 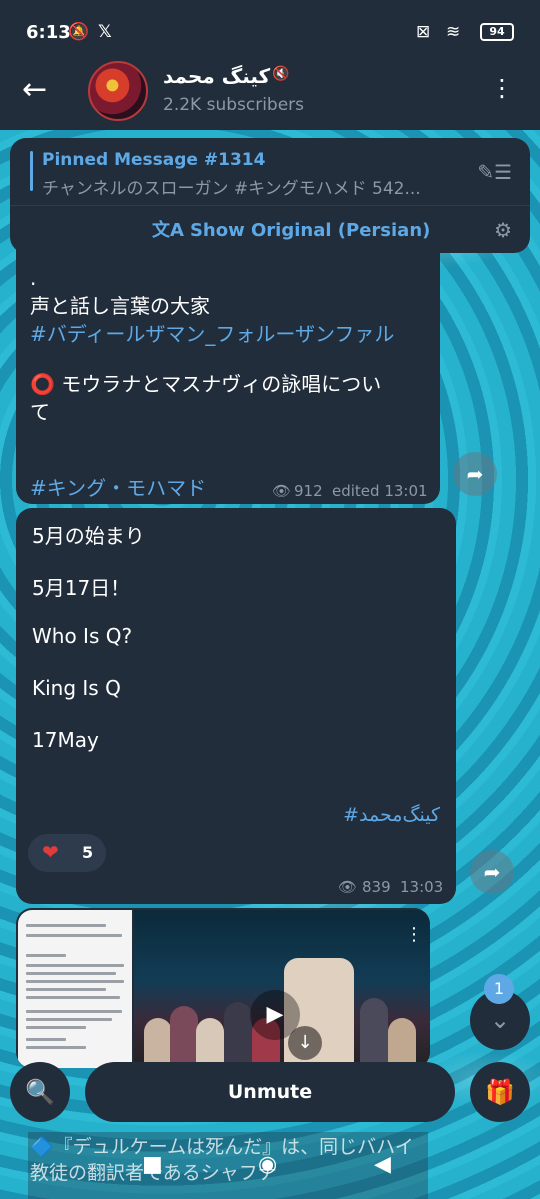 What do you see at coordinates (216, 76) in the screenshot?
I see `channel-name: کینگ محمد` at bounding box center [216, 76].